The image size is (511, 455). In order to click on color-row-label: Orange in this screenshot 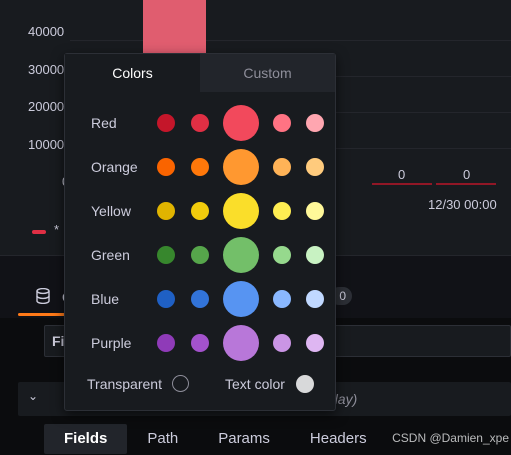, I will do `click(114, 167)`.